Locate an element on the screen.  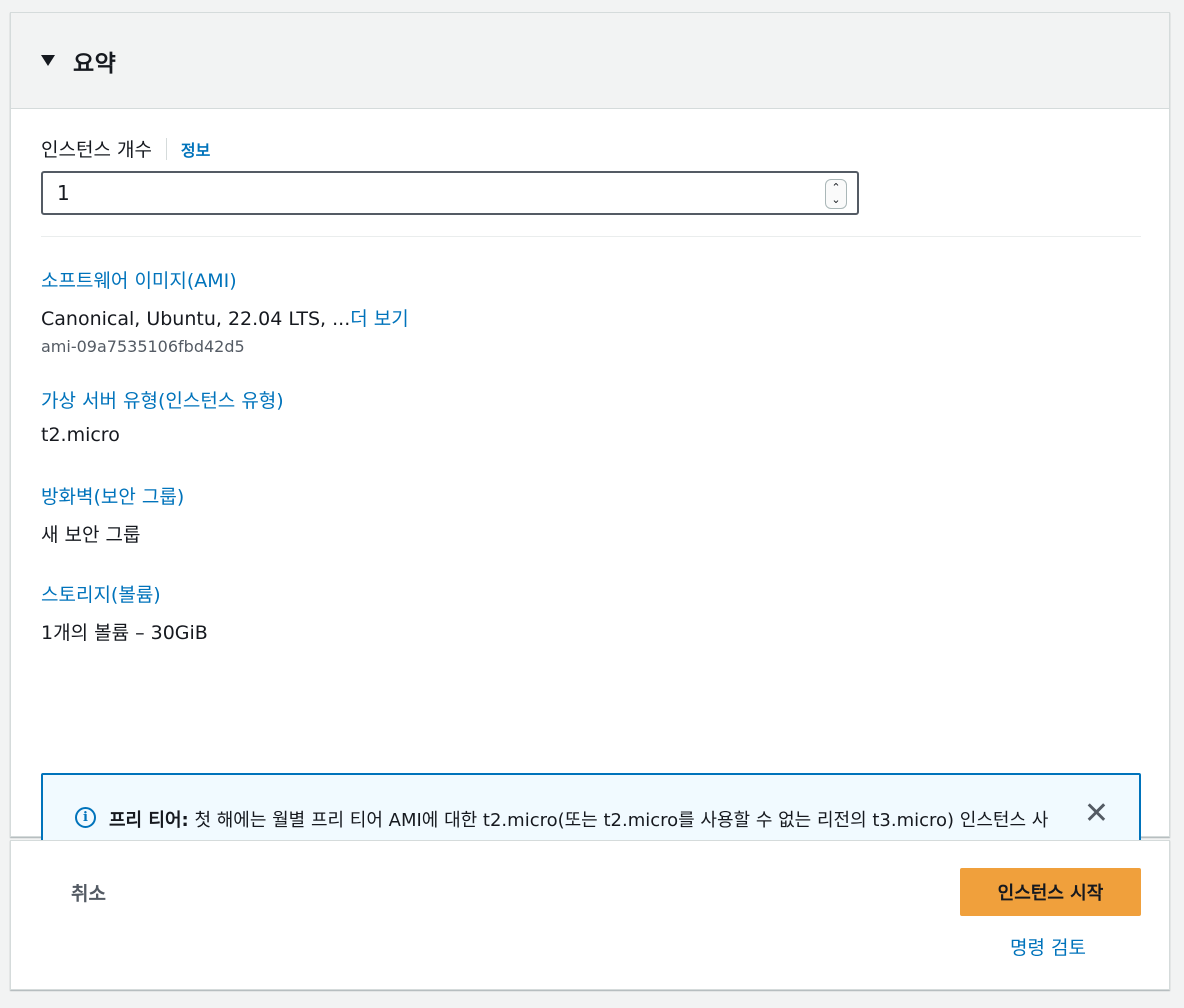
review-commands-link: 명령 검토 is located at coordinates (1048, 946).